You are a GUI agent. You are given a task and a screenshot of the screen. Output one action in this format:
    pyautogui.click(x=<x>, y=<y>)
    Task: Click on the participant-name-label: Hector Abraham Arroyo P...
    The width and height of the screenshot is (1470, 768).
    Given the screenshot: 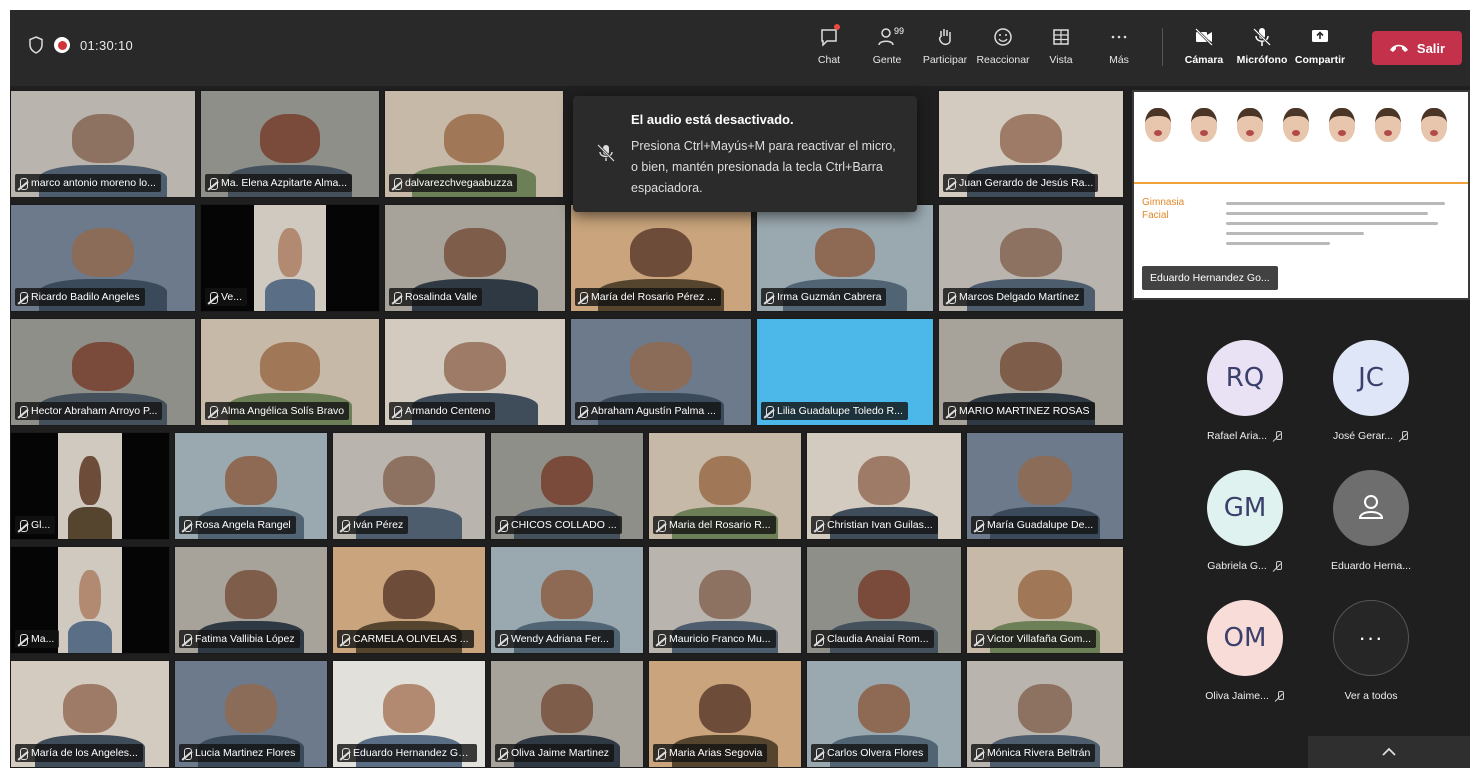 What is the action you would take?
    pyautogui.click(x=89, y=411)
    